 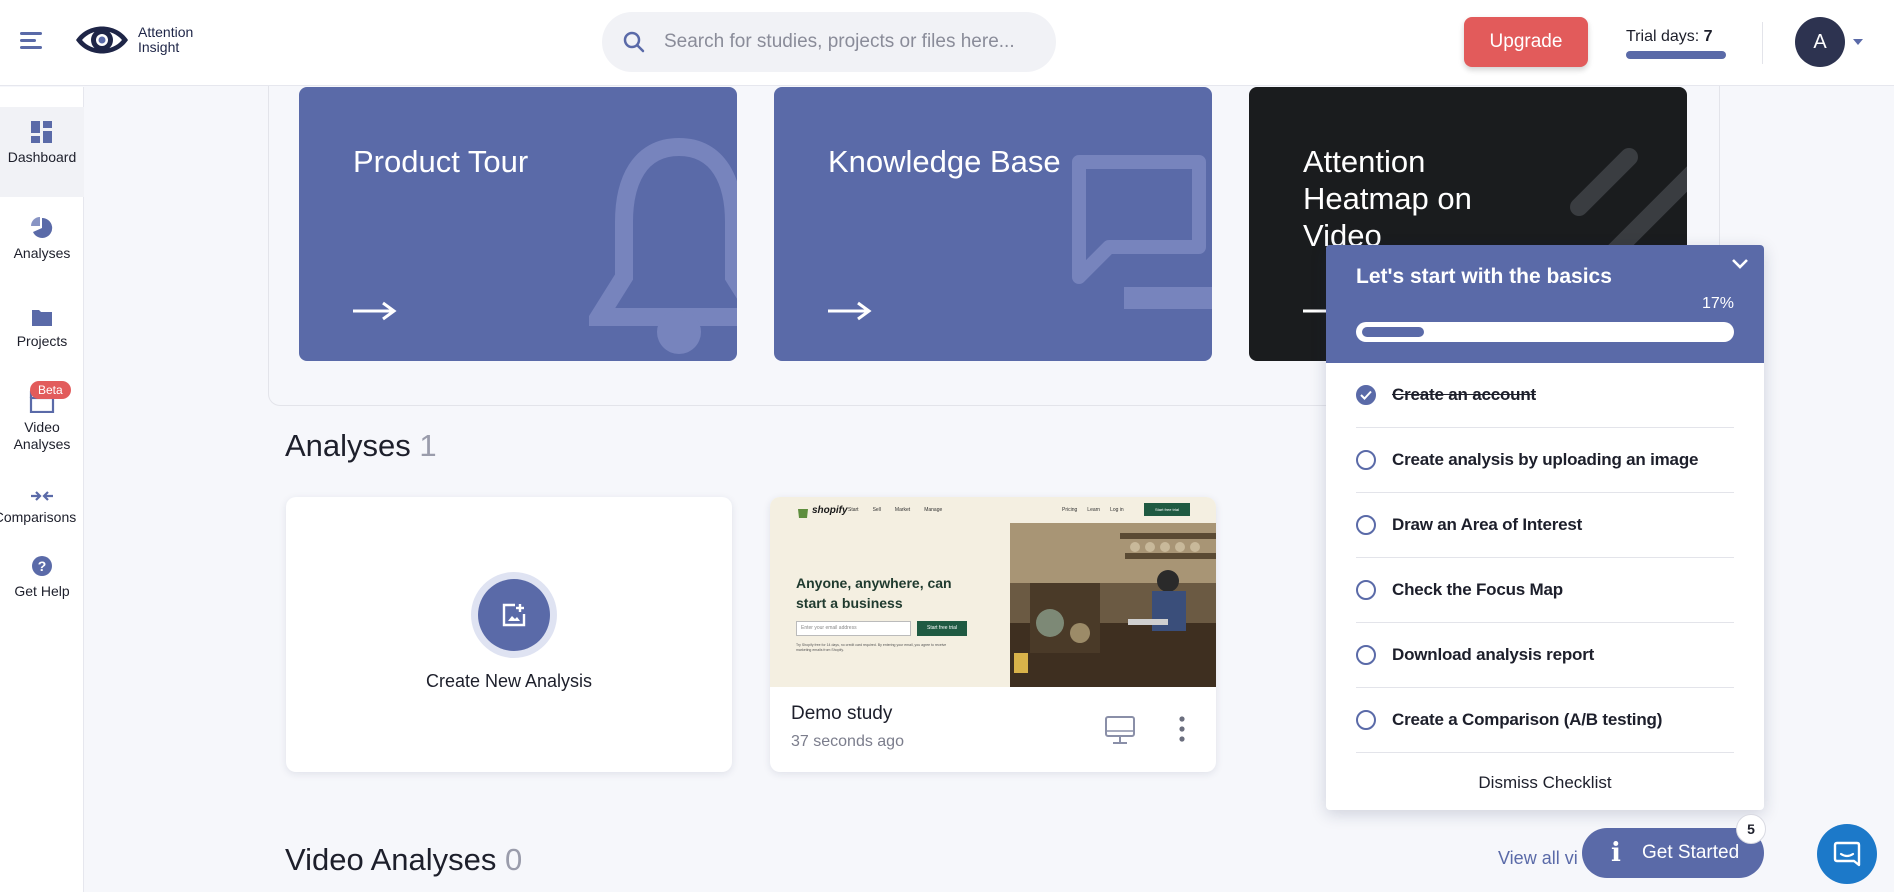 I want to click on add-image-icon, so click(x=514, y=615).